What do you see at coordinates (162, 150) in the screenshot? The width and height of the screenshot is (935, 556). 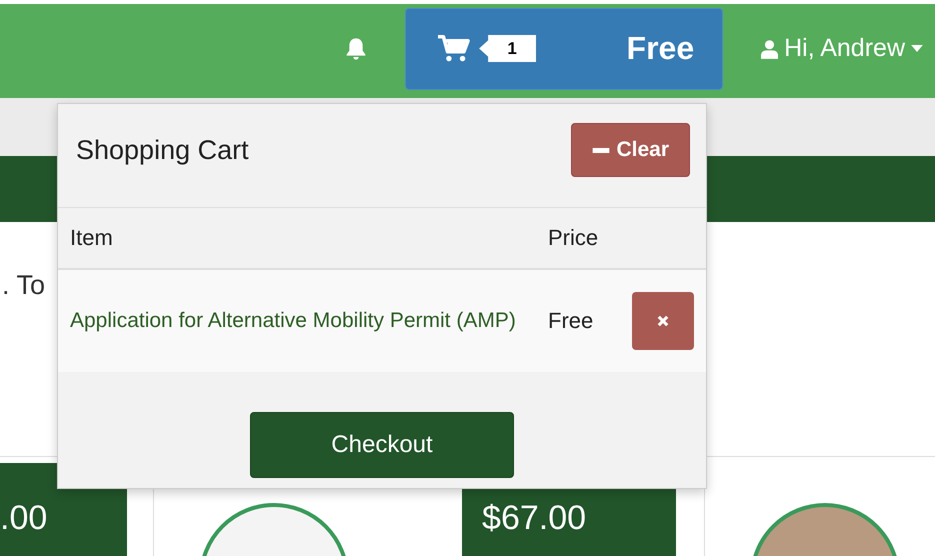 I see `cart-title: Shopping Cart` at bounding box center [162, 150].